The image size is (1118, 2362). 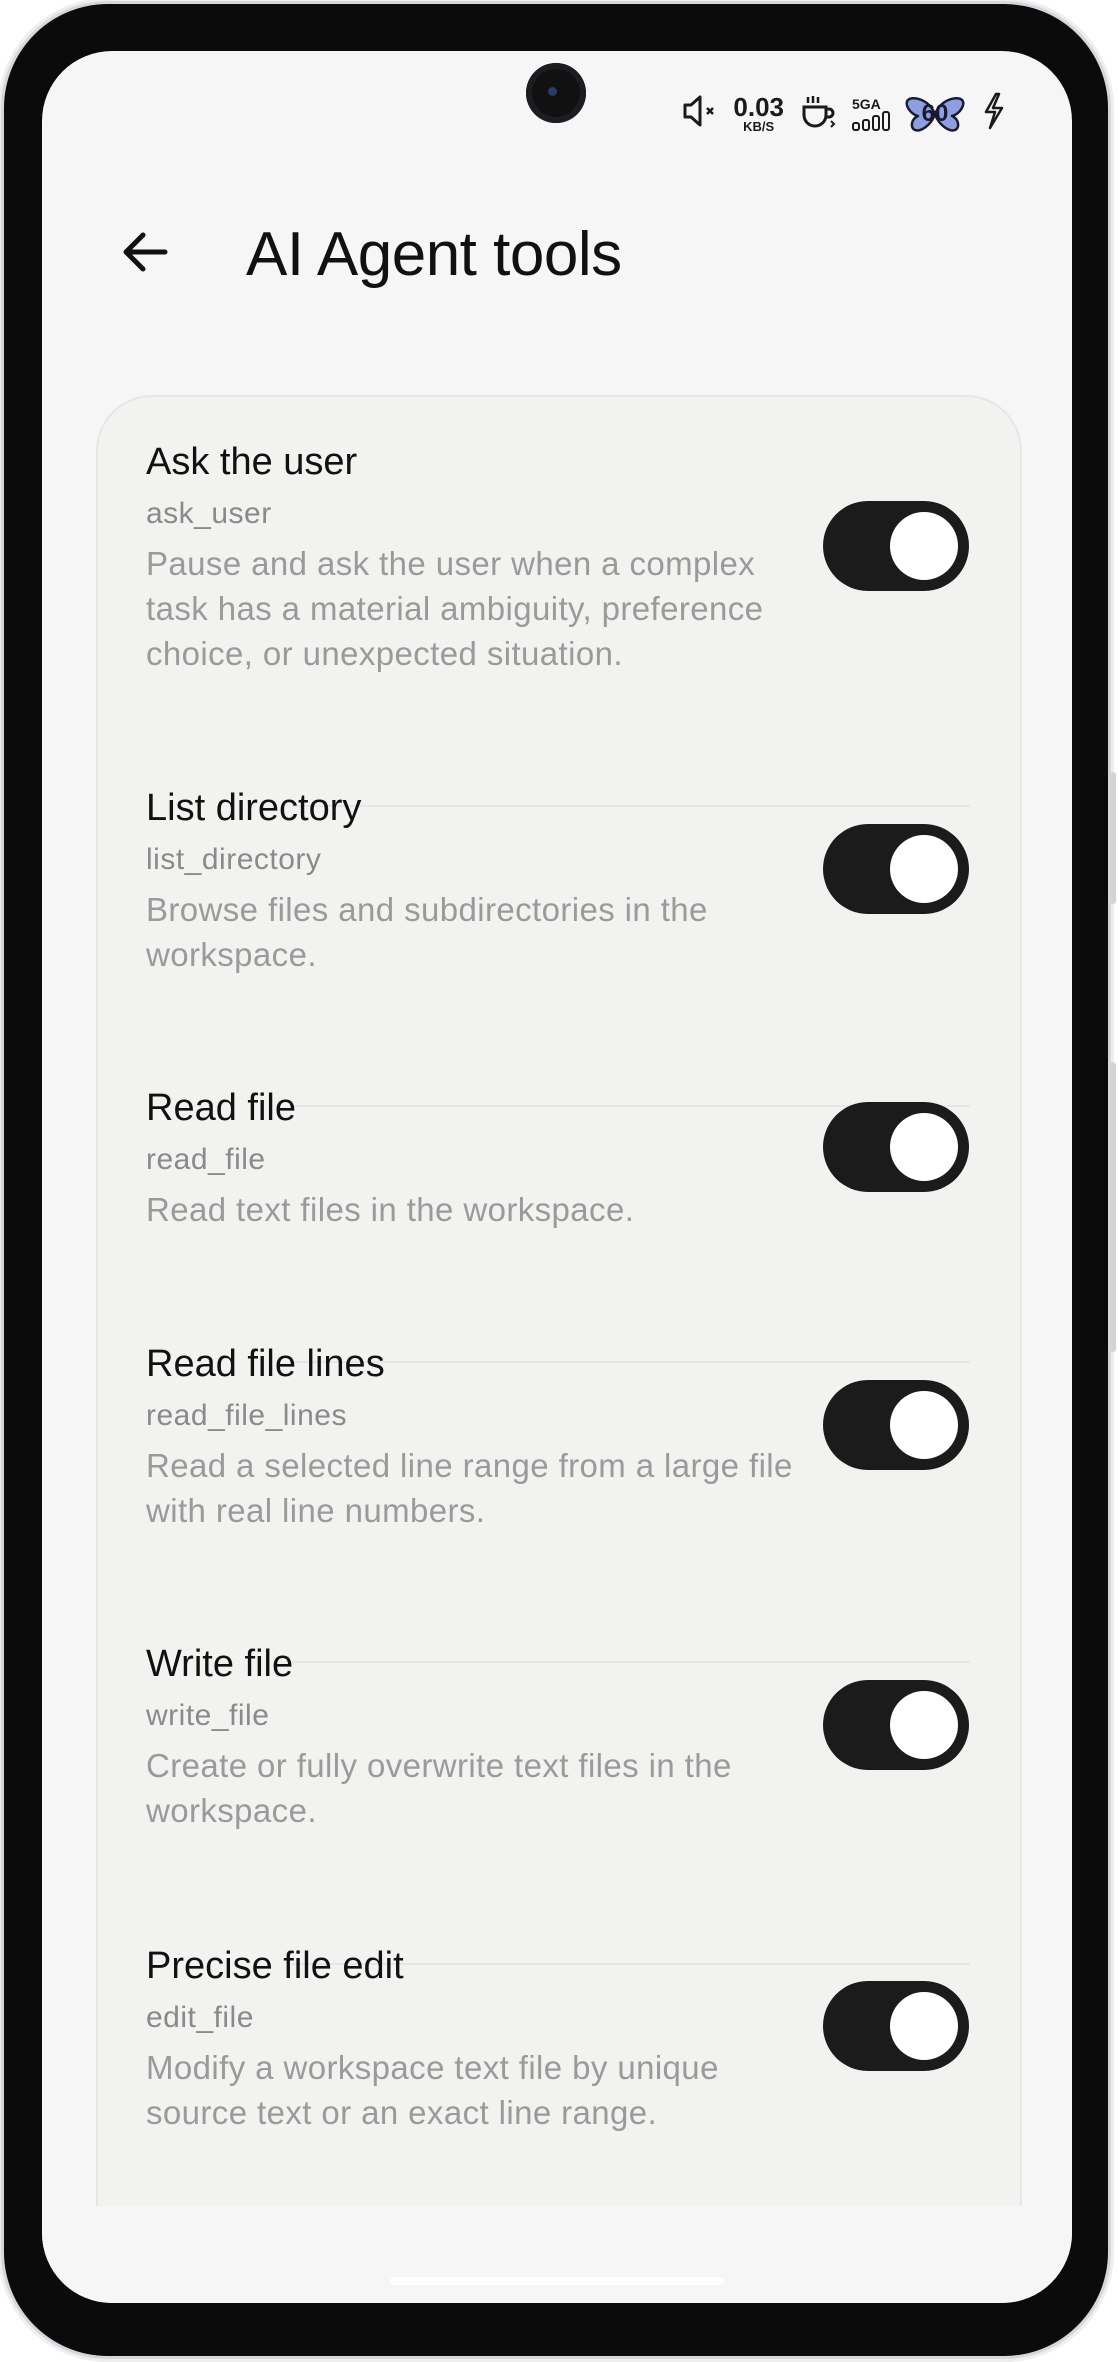 I want to click on front-camera, so click(x=556, y=93).